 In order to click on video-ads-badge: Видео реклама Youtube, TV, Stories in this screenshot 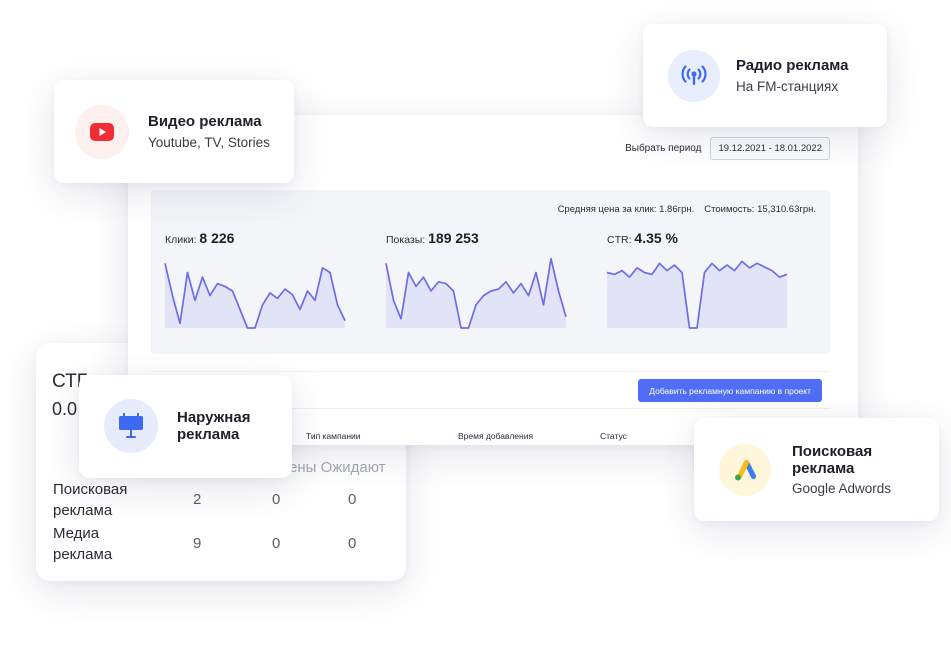, I will do `click(174, 131)`.